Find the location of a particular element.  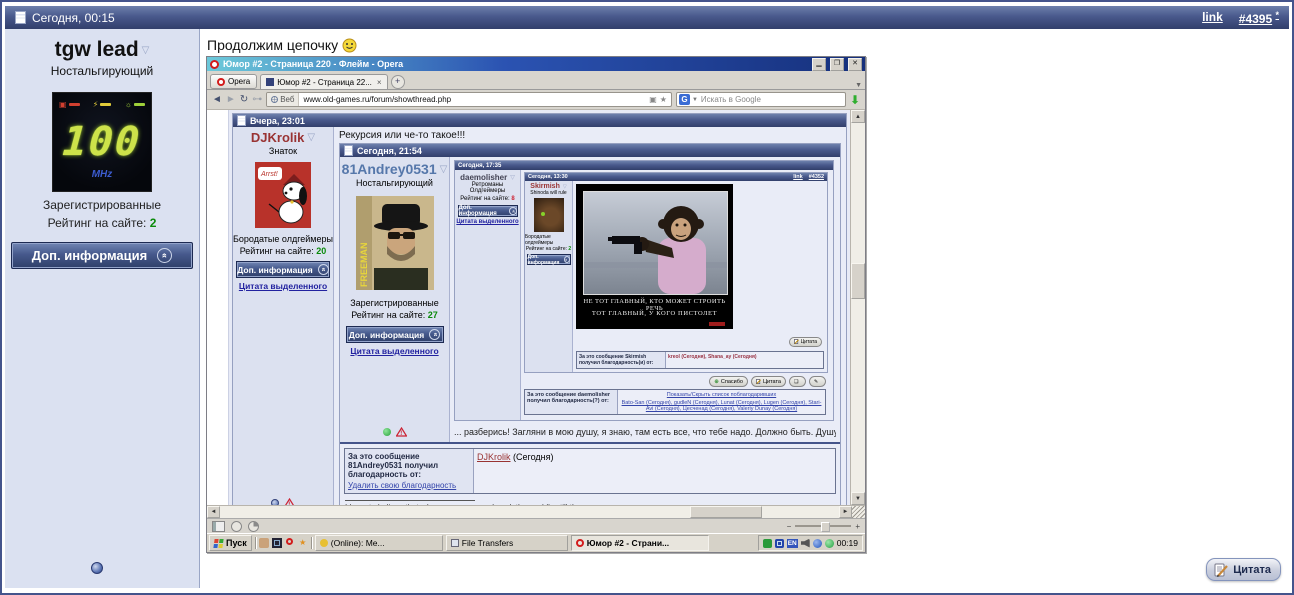

remove-thanks-link: Удалить свою благодарность is located at coordinates (409, 485).